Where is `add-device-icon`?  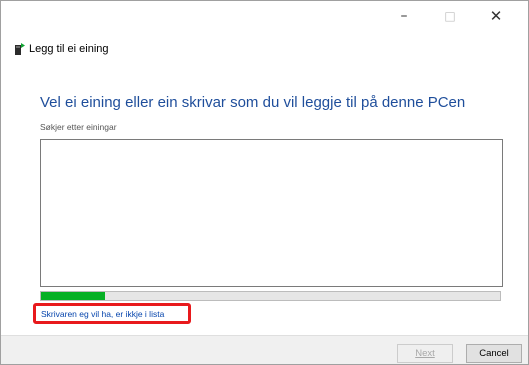 add-device-icon is located at coordinates (20, 49).